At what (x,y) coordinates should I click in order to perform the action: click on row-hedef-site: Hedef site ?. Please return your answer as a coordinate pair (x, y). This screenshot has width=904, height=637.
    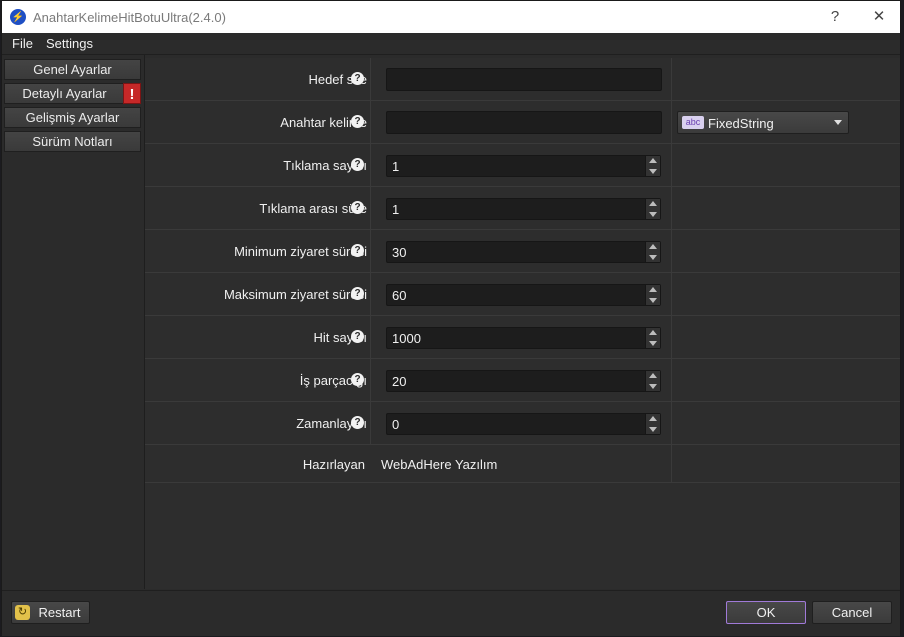
    Looking at the image, I should click on (522, 79).